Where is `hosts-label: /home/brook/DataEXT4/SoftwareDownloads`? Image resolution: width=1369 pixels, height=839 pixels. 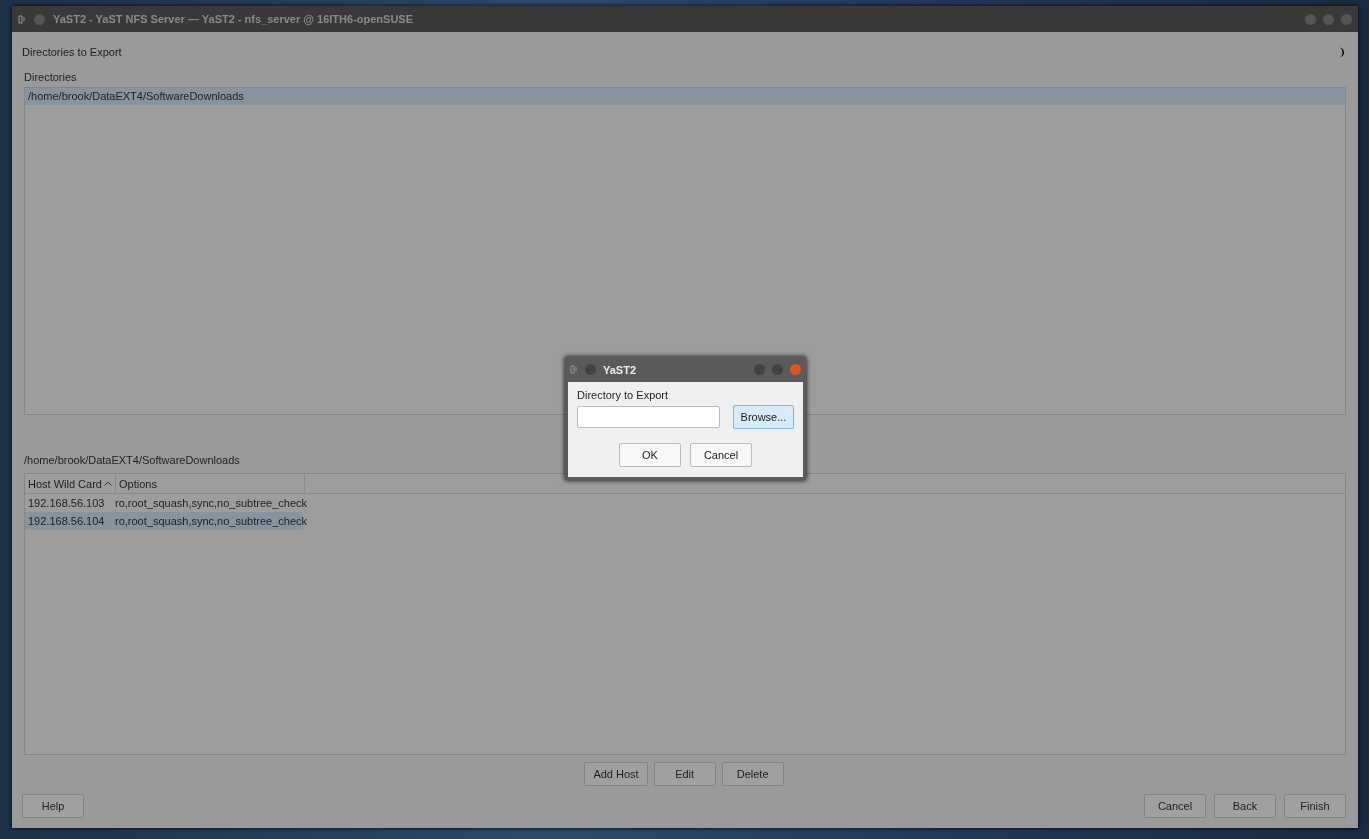 hosts-label: /home/brook/DataEXT4/SoftwareDownloads is located at coordinates (132, 461).